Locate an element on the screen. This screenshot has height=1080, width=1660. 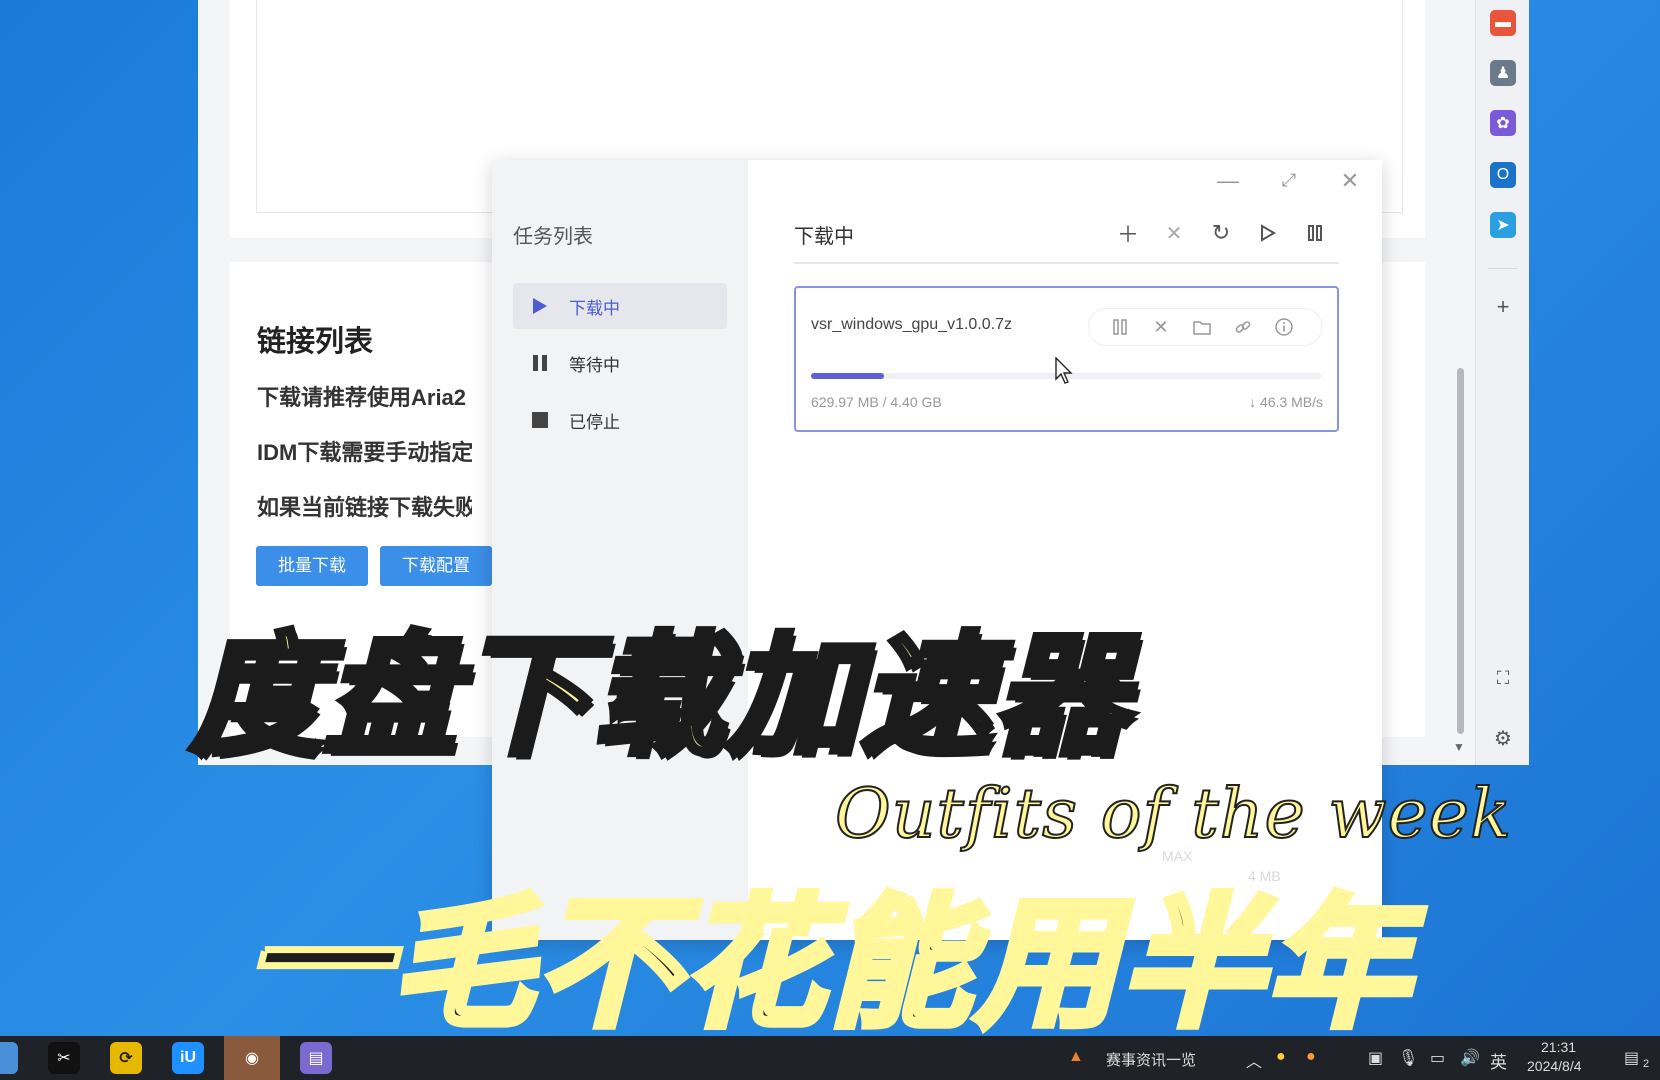
taskbar-app-purple-icon: ▤ is located at coordinates (316, 1058).